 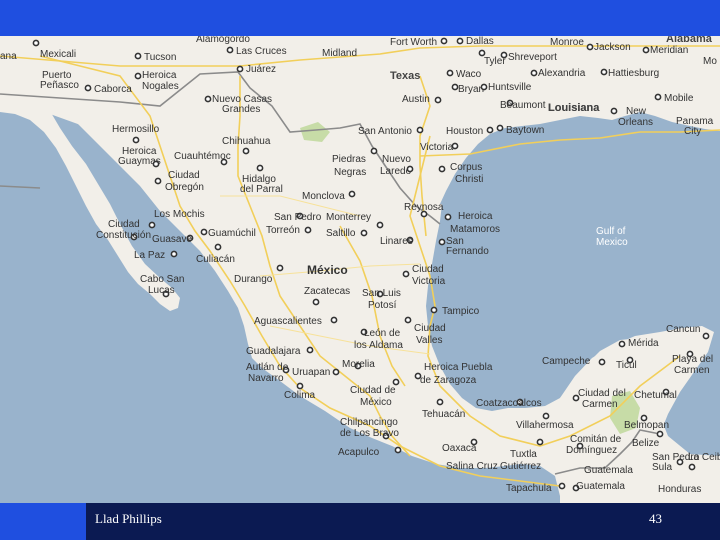 I want to click on label-ciudad-del-carmen-line1: Ciudad del, so click(x=602, y=393).